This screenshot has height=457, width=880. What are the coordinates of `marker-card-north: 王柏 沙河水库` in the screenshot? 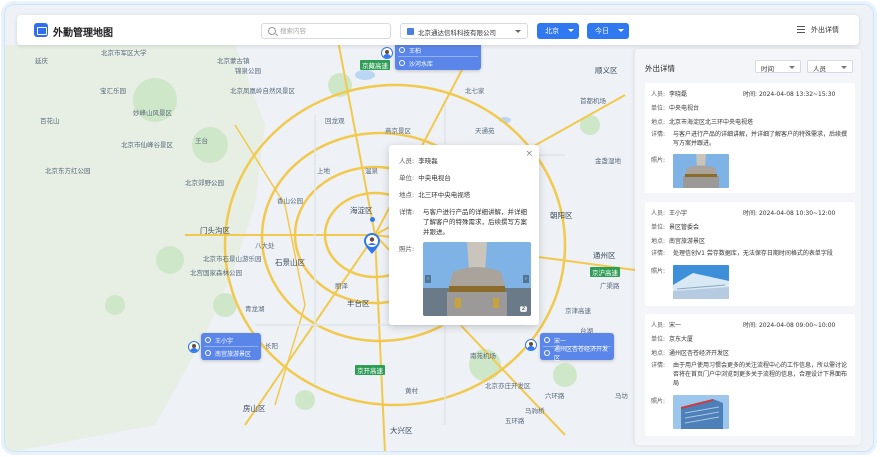 It's located at (438, 56).